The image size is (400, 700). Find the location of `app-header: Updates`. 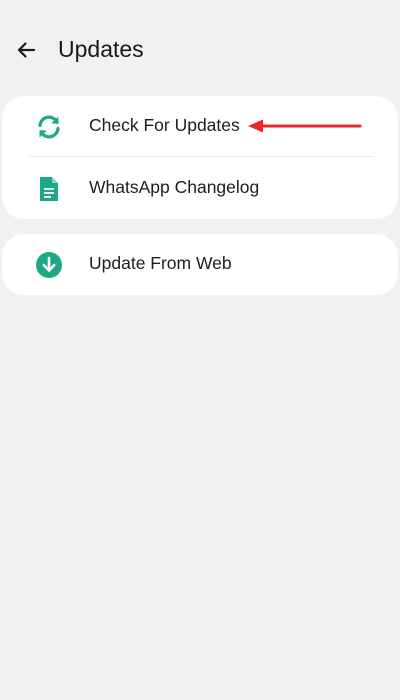

app-header: Updates is located at coordinates (200, 51).